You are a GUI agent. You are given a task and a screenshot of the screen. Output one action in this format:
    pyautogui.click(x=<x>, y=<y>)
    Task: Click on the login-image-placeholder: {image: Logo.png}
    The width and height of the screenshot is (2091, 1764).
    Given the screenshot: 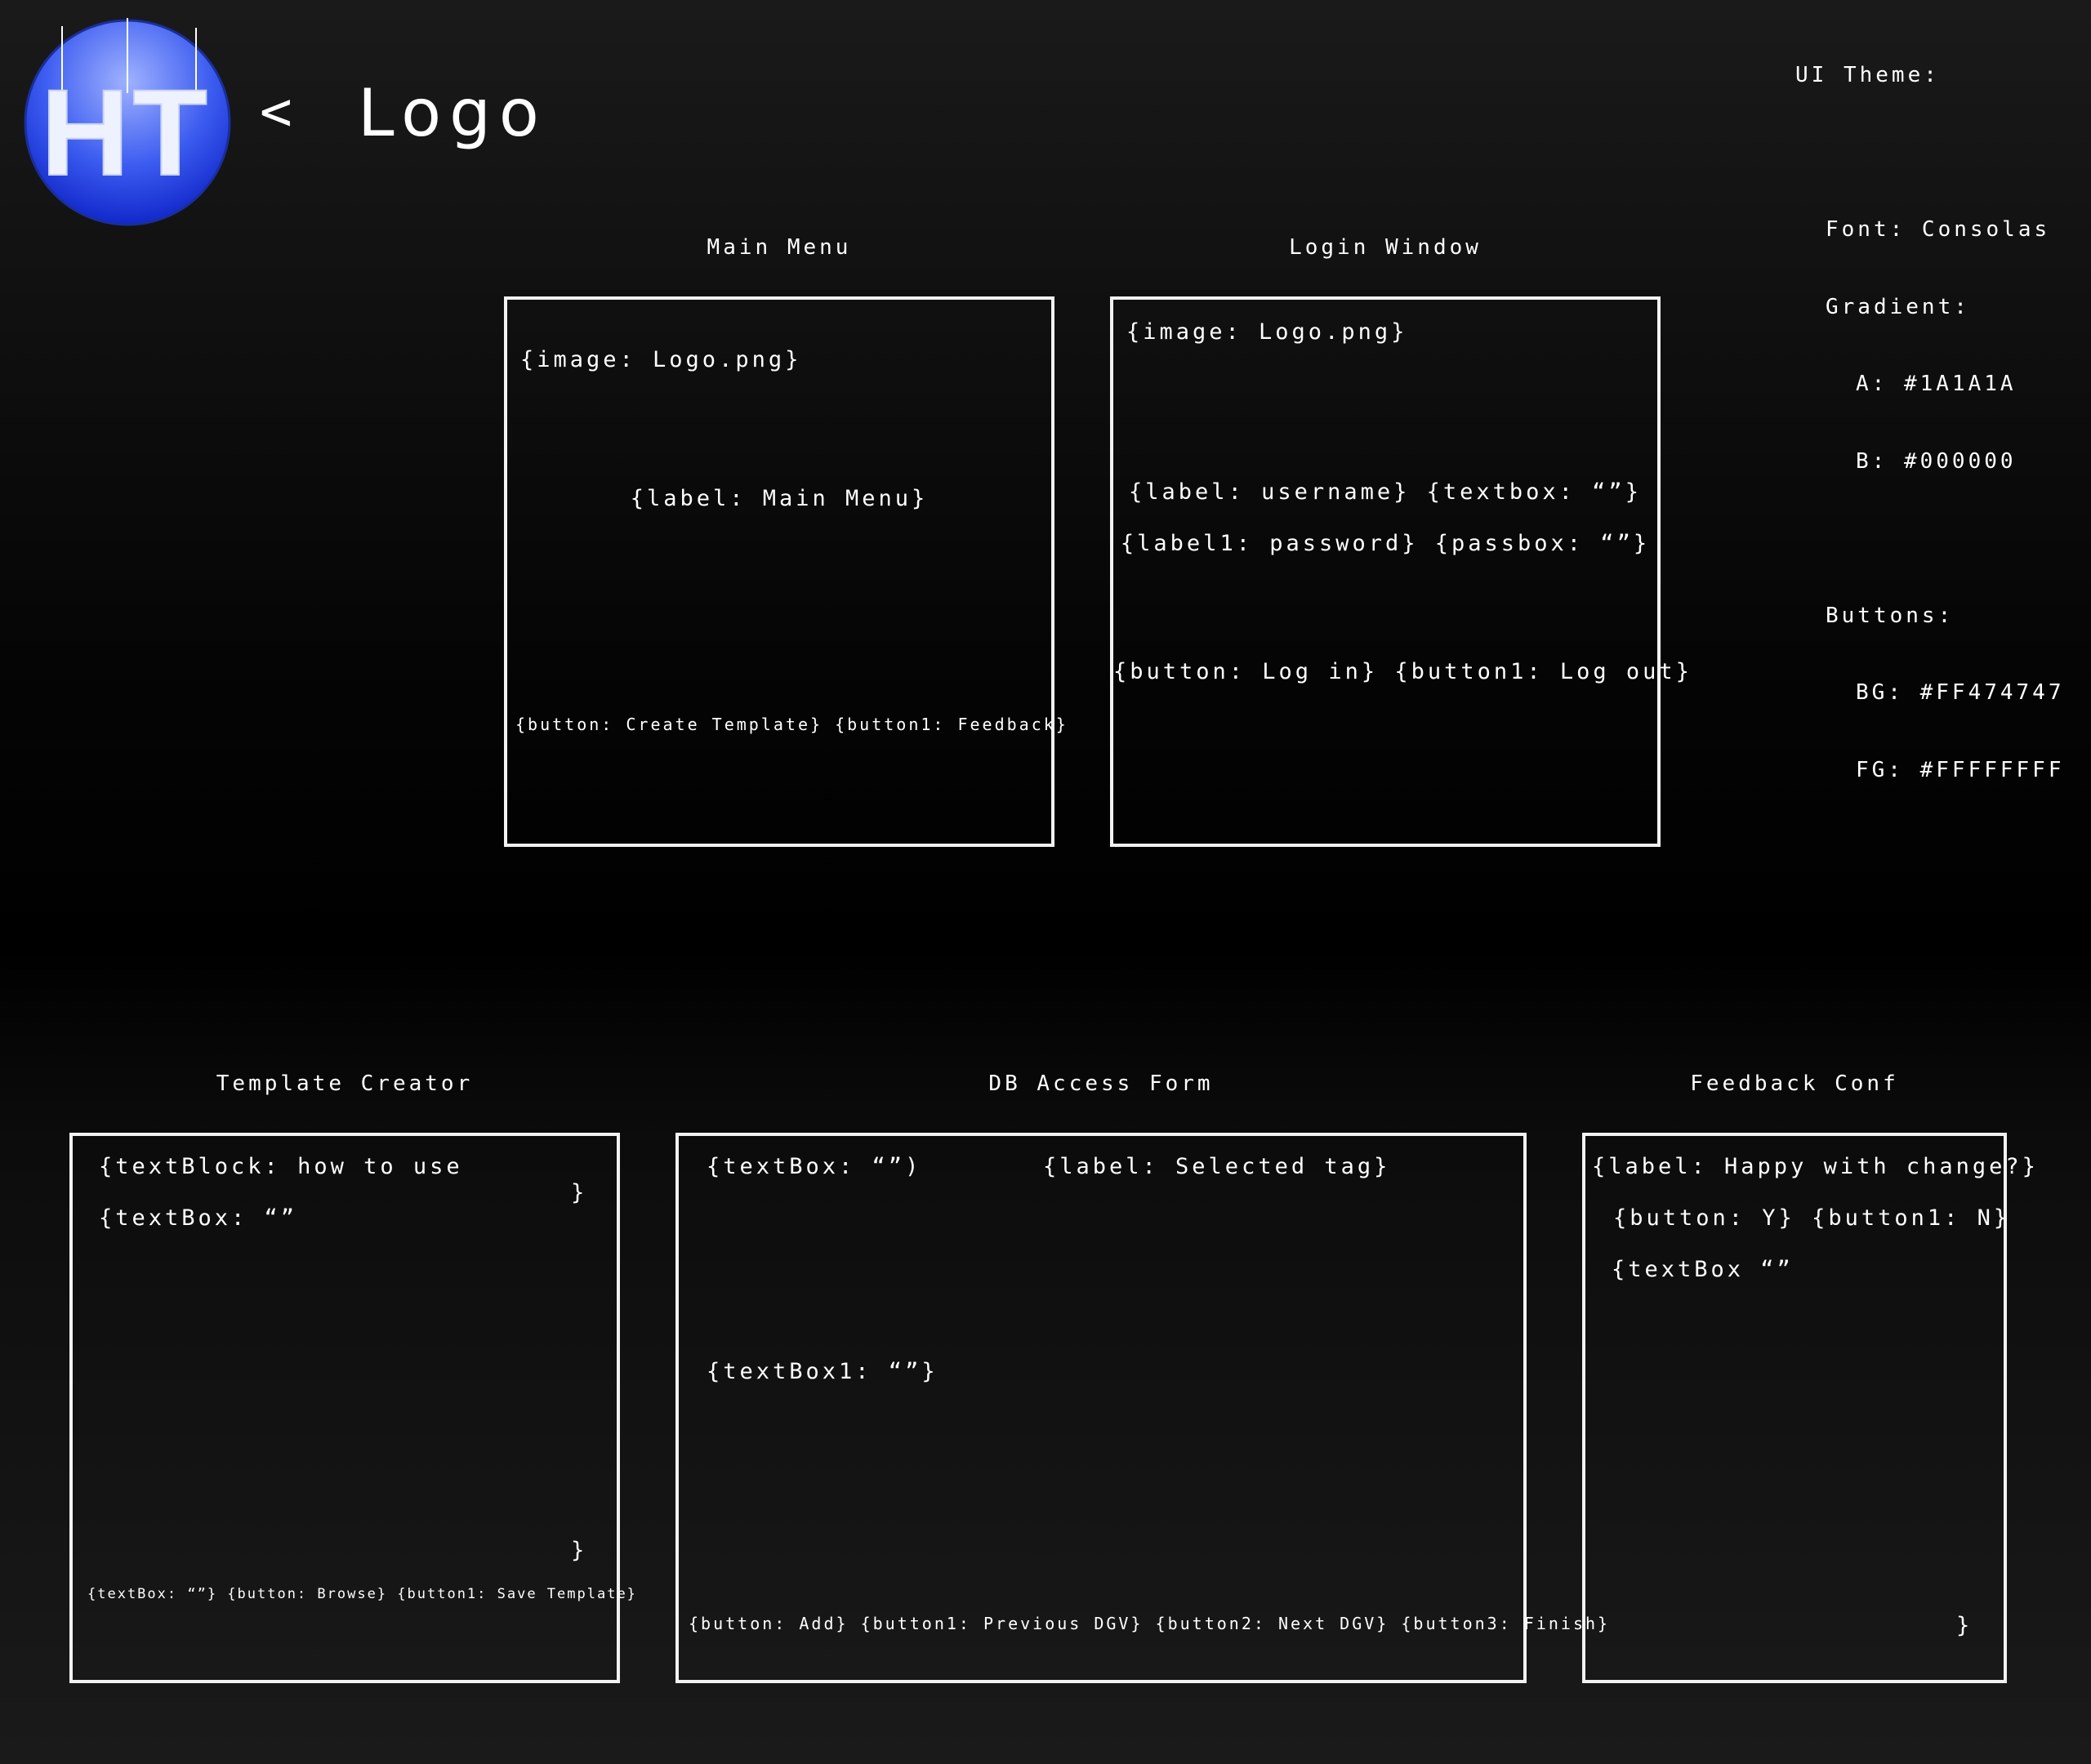 What is the action you would take?
    pyautogui.click(x=1267, y=332)
    